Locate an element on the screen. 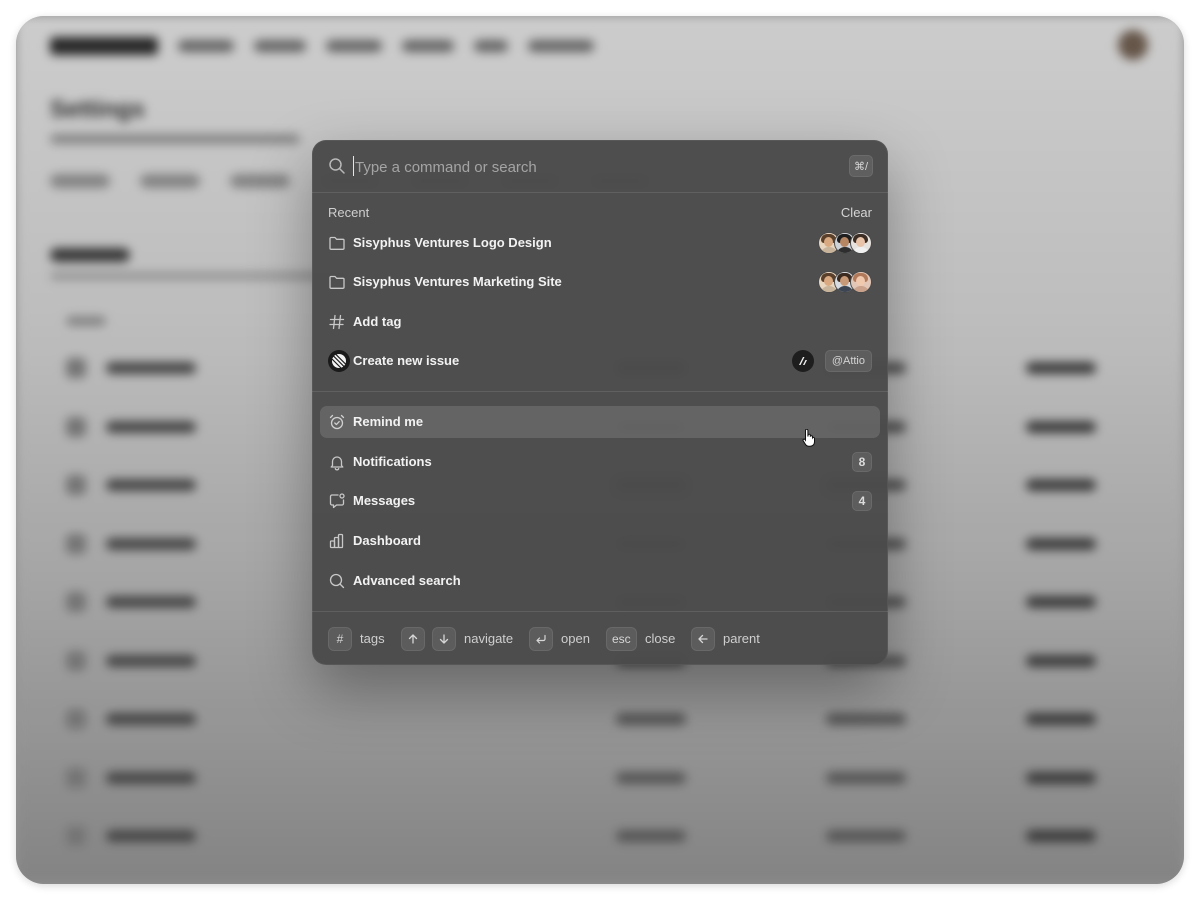 This screenshot has width=1200, height=900. remind-me-label: Remind me is located at coordinates (388, 421).